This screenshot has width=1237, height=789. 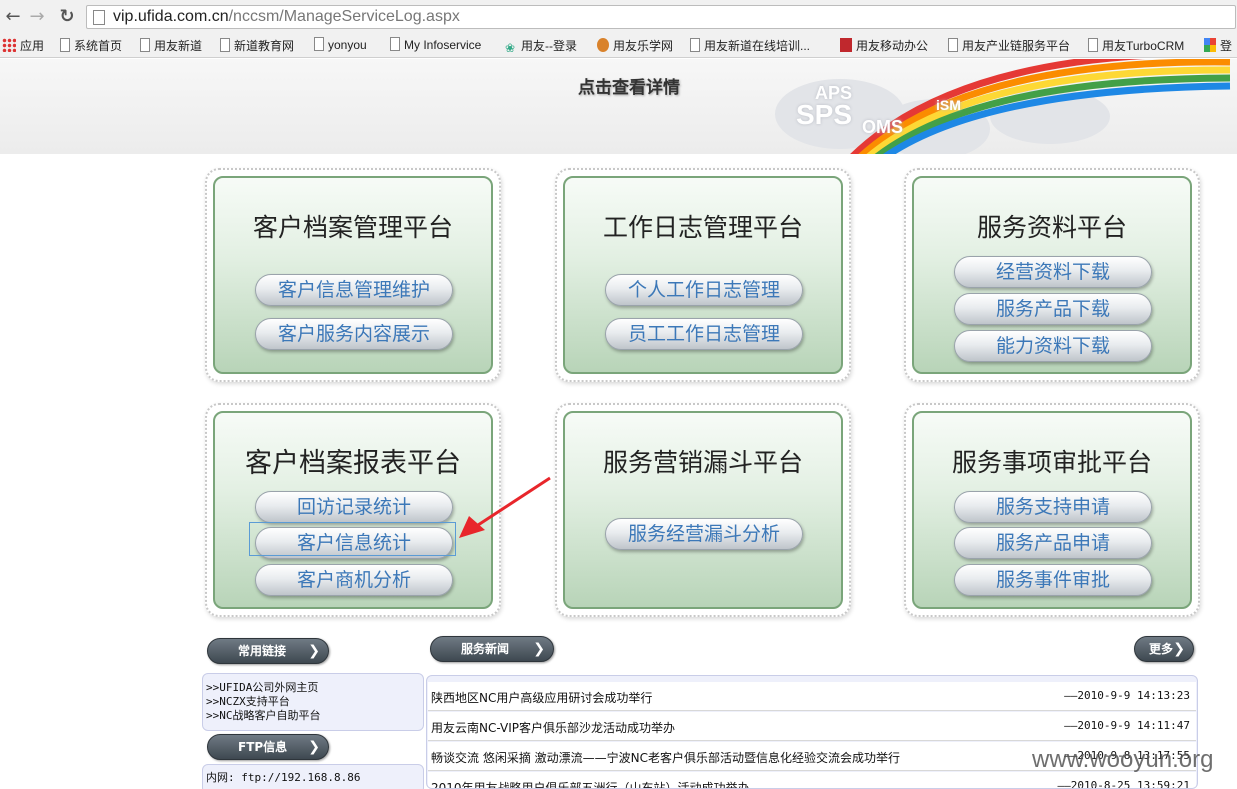 What do you see at coordinates (9, 45) in the screenshot?
I see `apps-grid-icon` at bounding box center [9, 45].